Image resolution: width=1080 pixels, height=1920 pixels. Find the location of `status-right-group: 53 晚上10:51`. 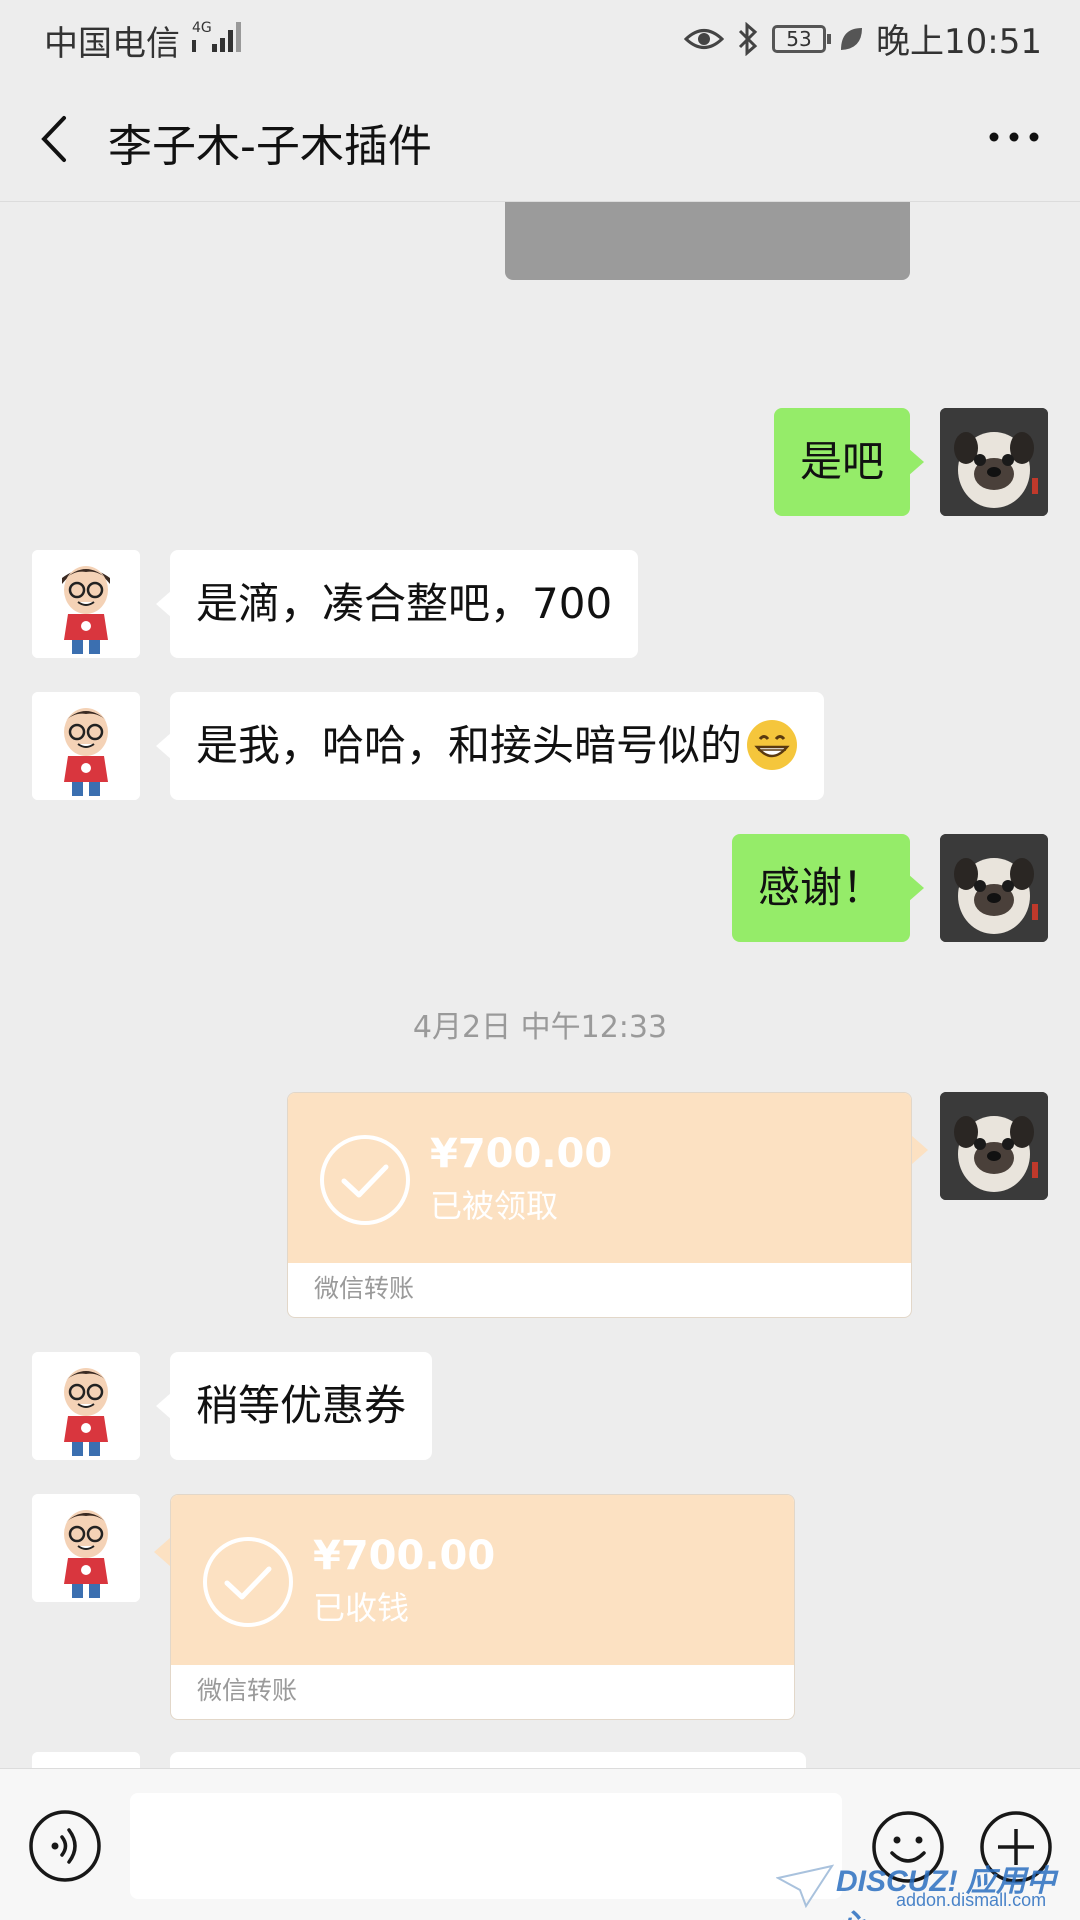

status-right-group: 53 晚上10:51 is located at coordinates (863, 38).